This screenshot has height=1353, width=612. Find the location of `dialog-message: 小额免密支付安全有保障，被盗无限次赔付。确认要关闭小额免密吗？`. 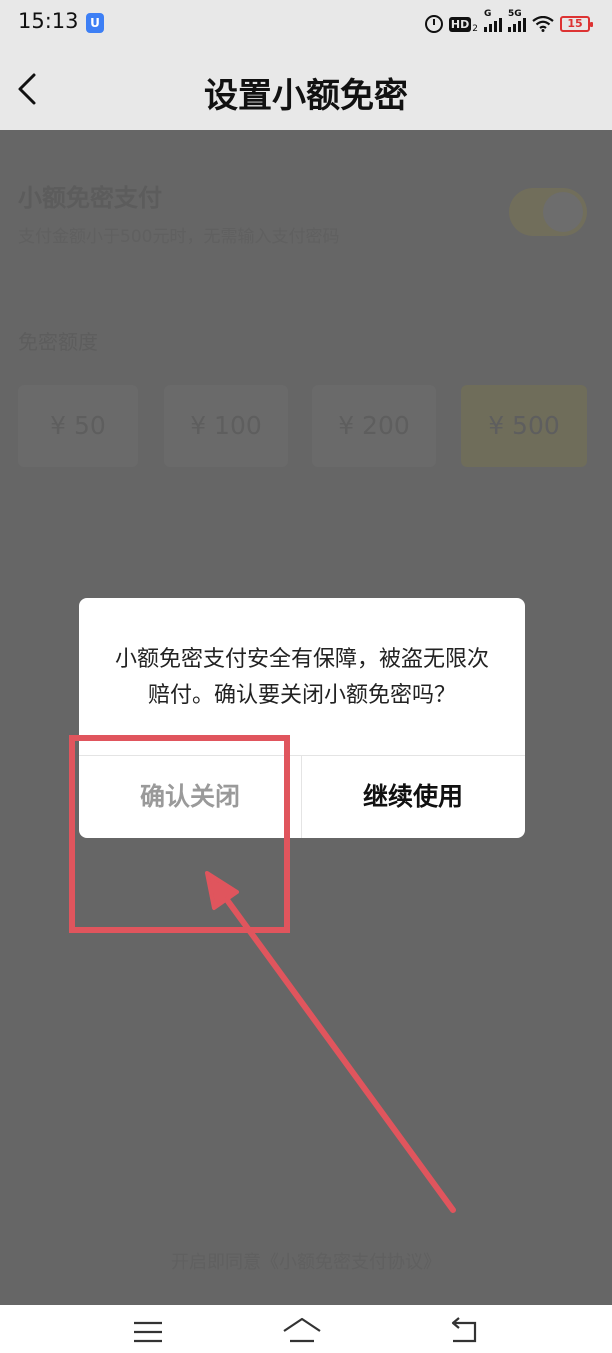

dialog-message: 小额免密支付安全有保障，被盗无限次赔付。确认要关闭小额免密吗？ is located at coordinates (301, 677).